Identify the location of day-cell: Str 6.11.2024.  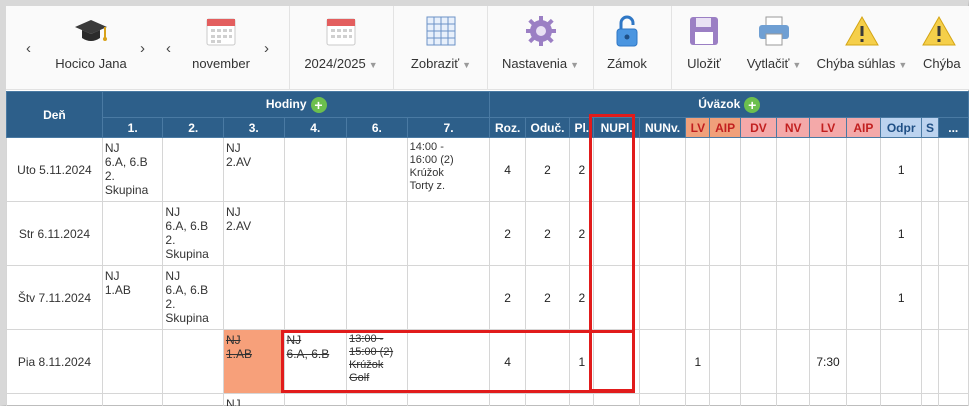
(54, 233).